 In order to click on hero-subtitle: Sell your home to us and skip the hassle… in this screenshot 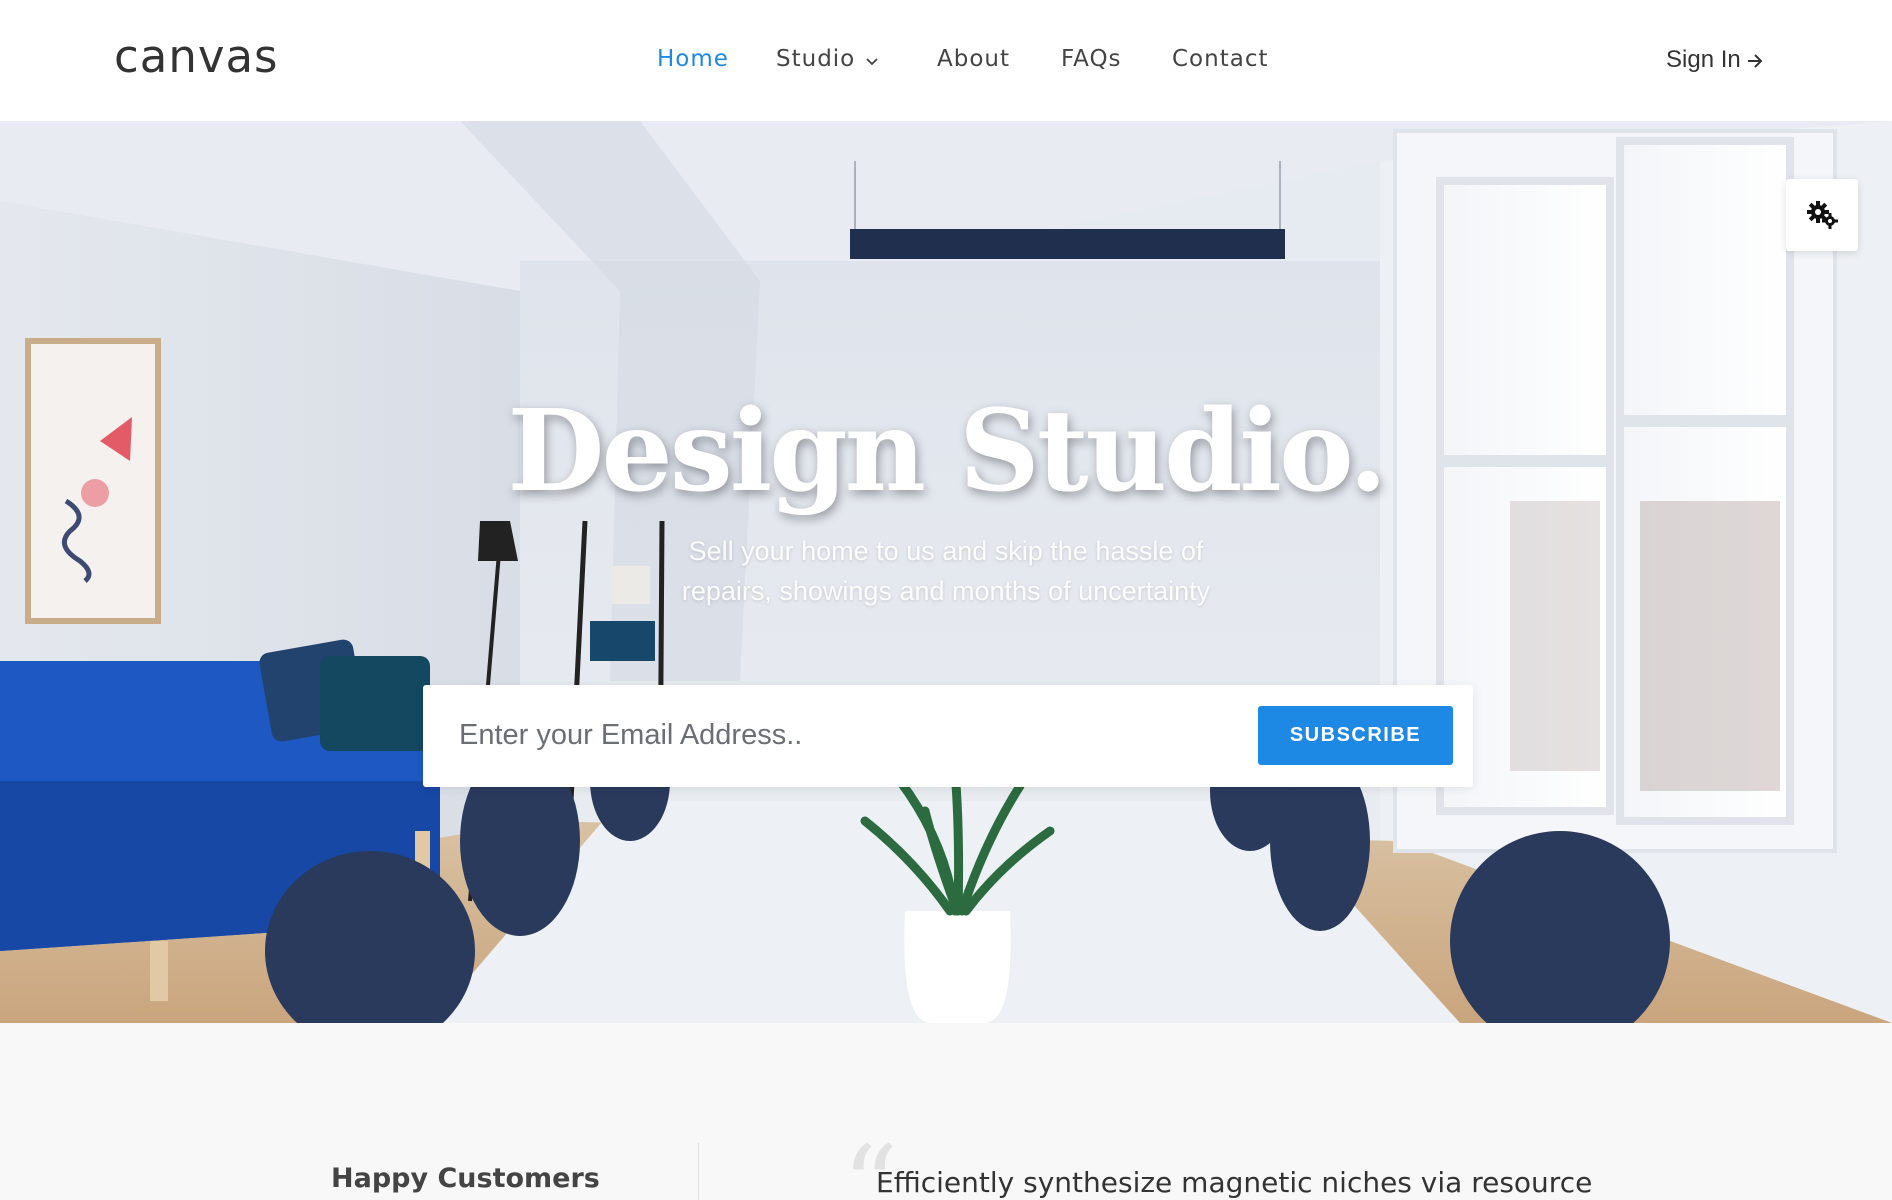, I will do `click(946, 571)`.